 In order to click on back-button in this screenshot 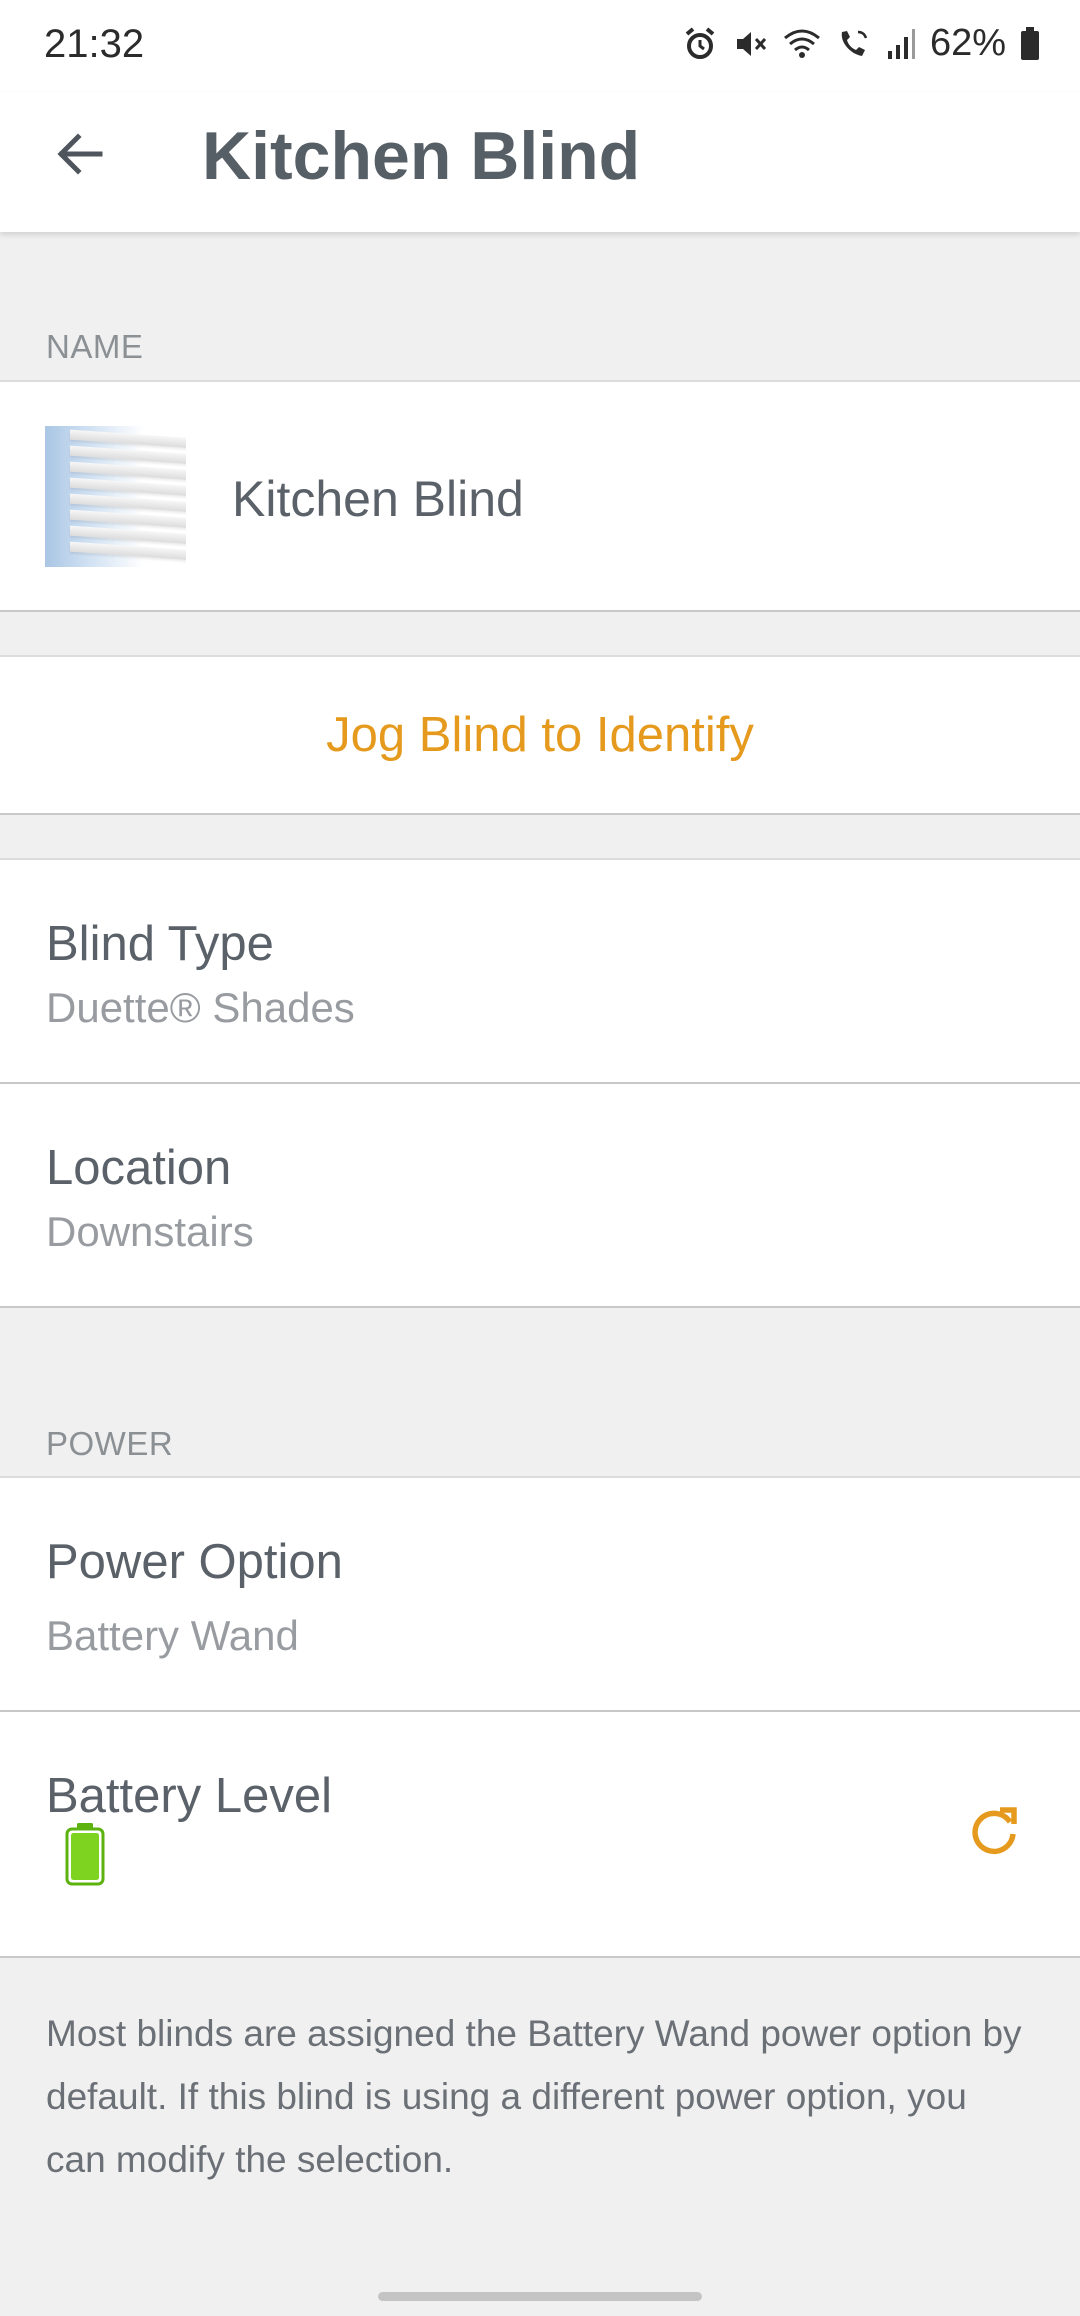, I will do `click(80, 156)`.